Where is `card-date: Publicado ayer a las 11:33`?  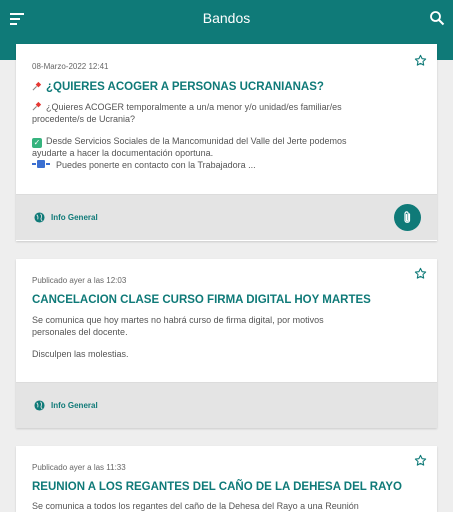 card-date: Publicado ayer a las 11:33 is located at coordinates (79, 467).